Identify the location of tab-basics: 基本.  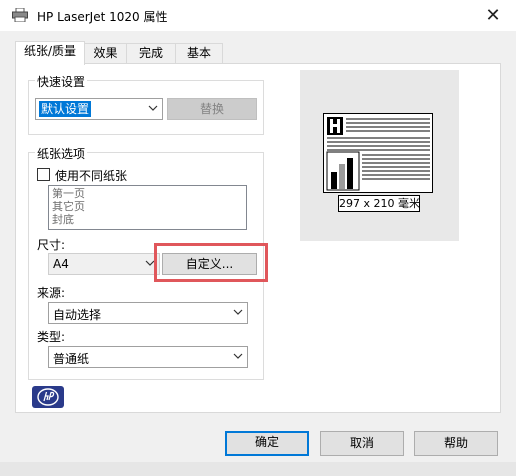
(199, 53).